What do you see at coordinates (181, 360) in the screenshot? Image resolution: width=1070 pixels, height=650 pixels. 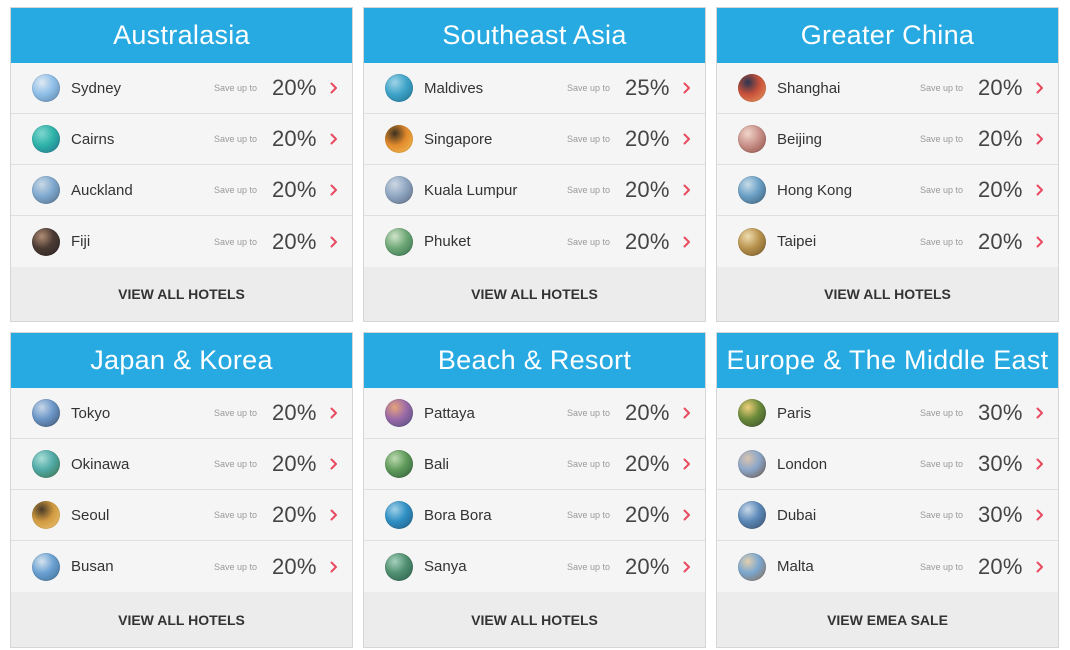 I see `region-title: Japan & Korea` at bounding box center [181, 360].